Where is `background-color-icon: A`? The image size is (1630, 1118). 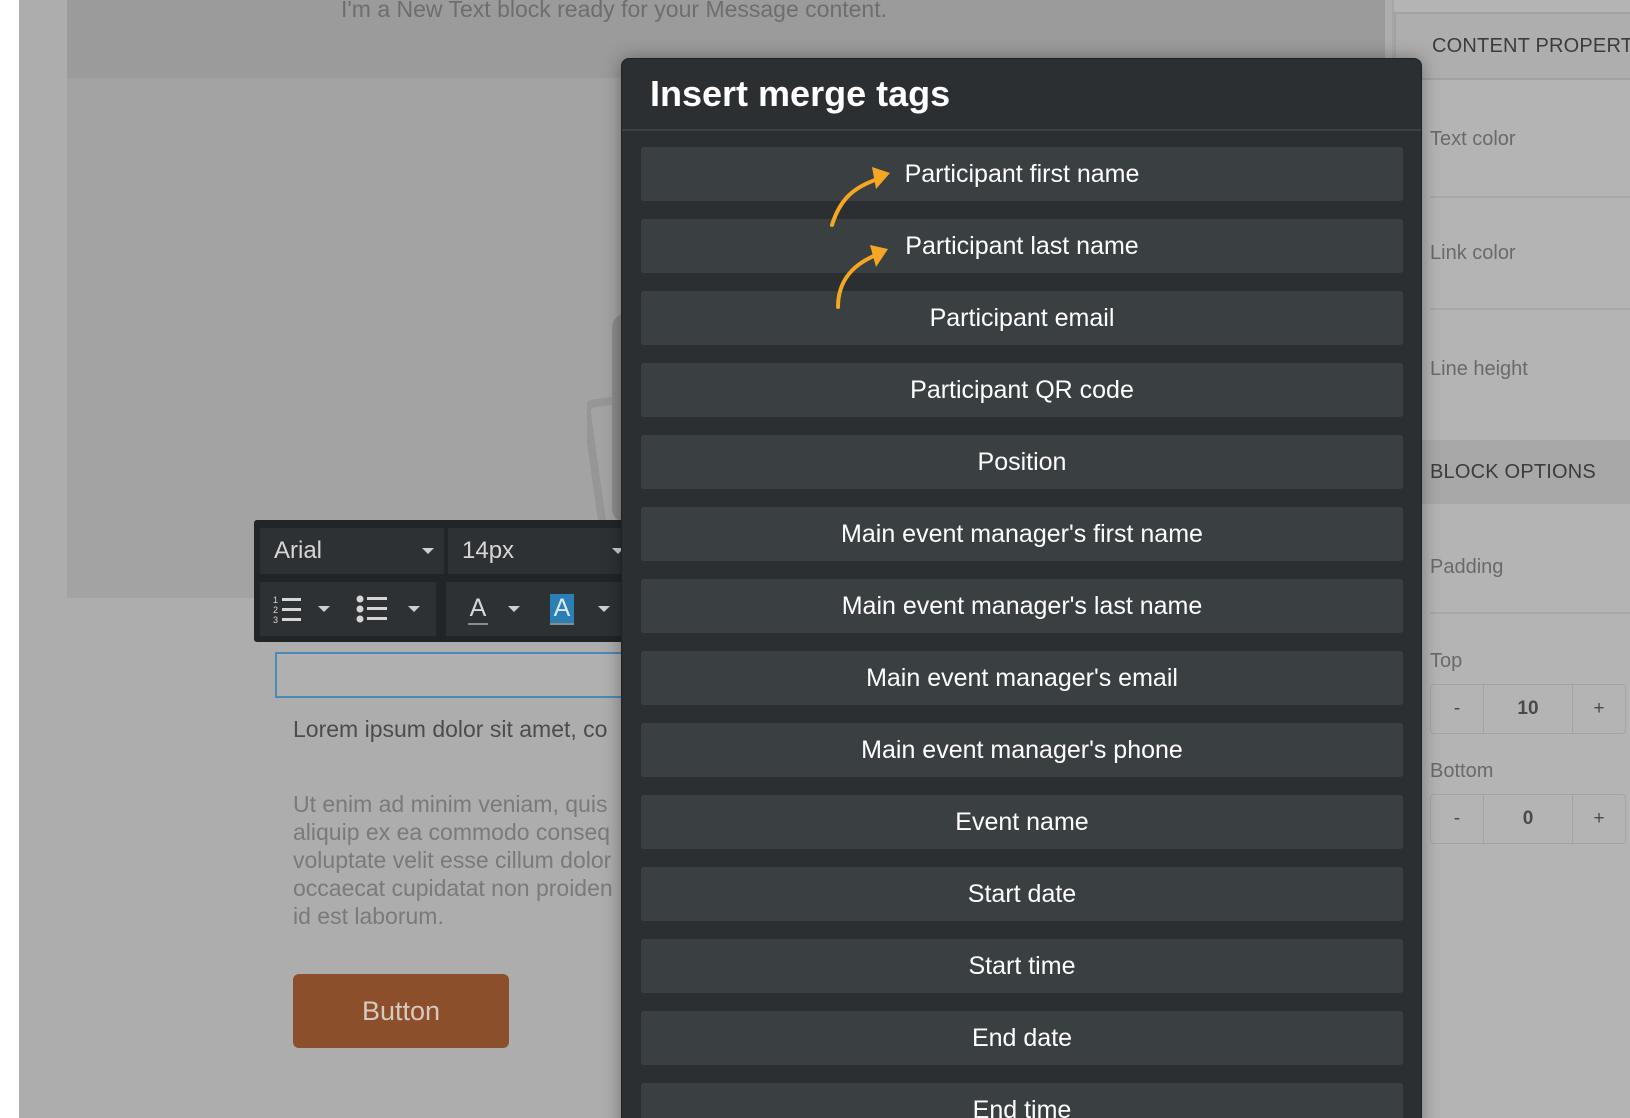 background-color-icon: A is located at coordinates (562, 609).